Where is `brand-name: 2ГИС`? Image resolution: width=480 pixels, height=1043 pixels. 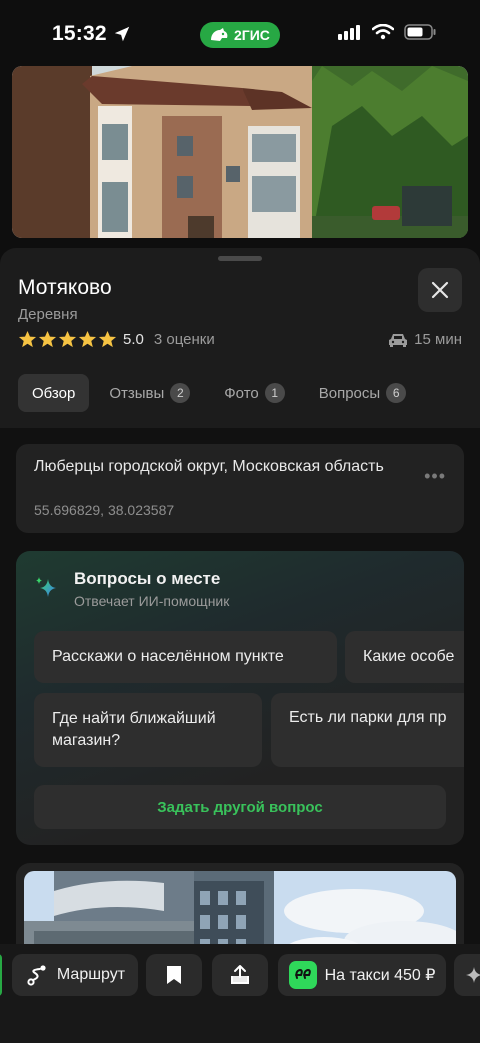
brand-name: 2ГИС is located at coordinates (252, 35).